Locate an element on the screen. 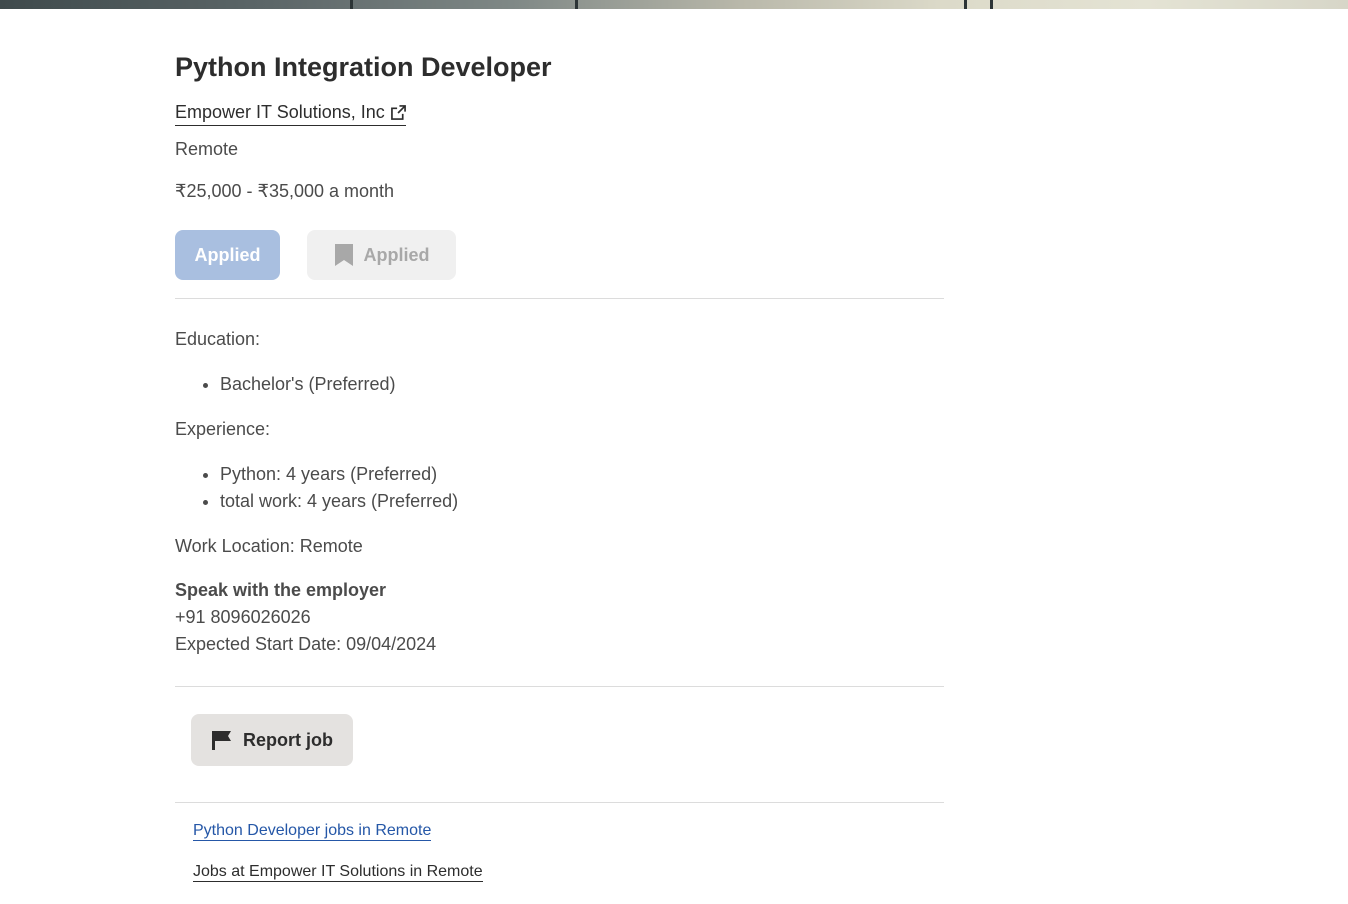 The image size is (1348, 904). education-list: Bachelor's (Preferred) is located at coordinates (285, 384).